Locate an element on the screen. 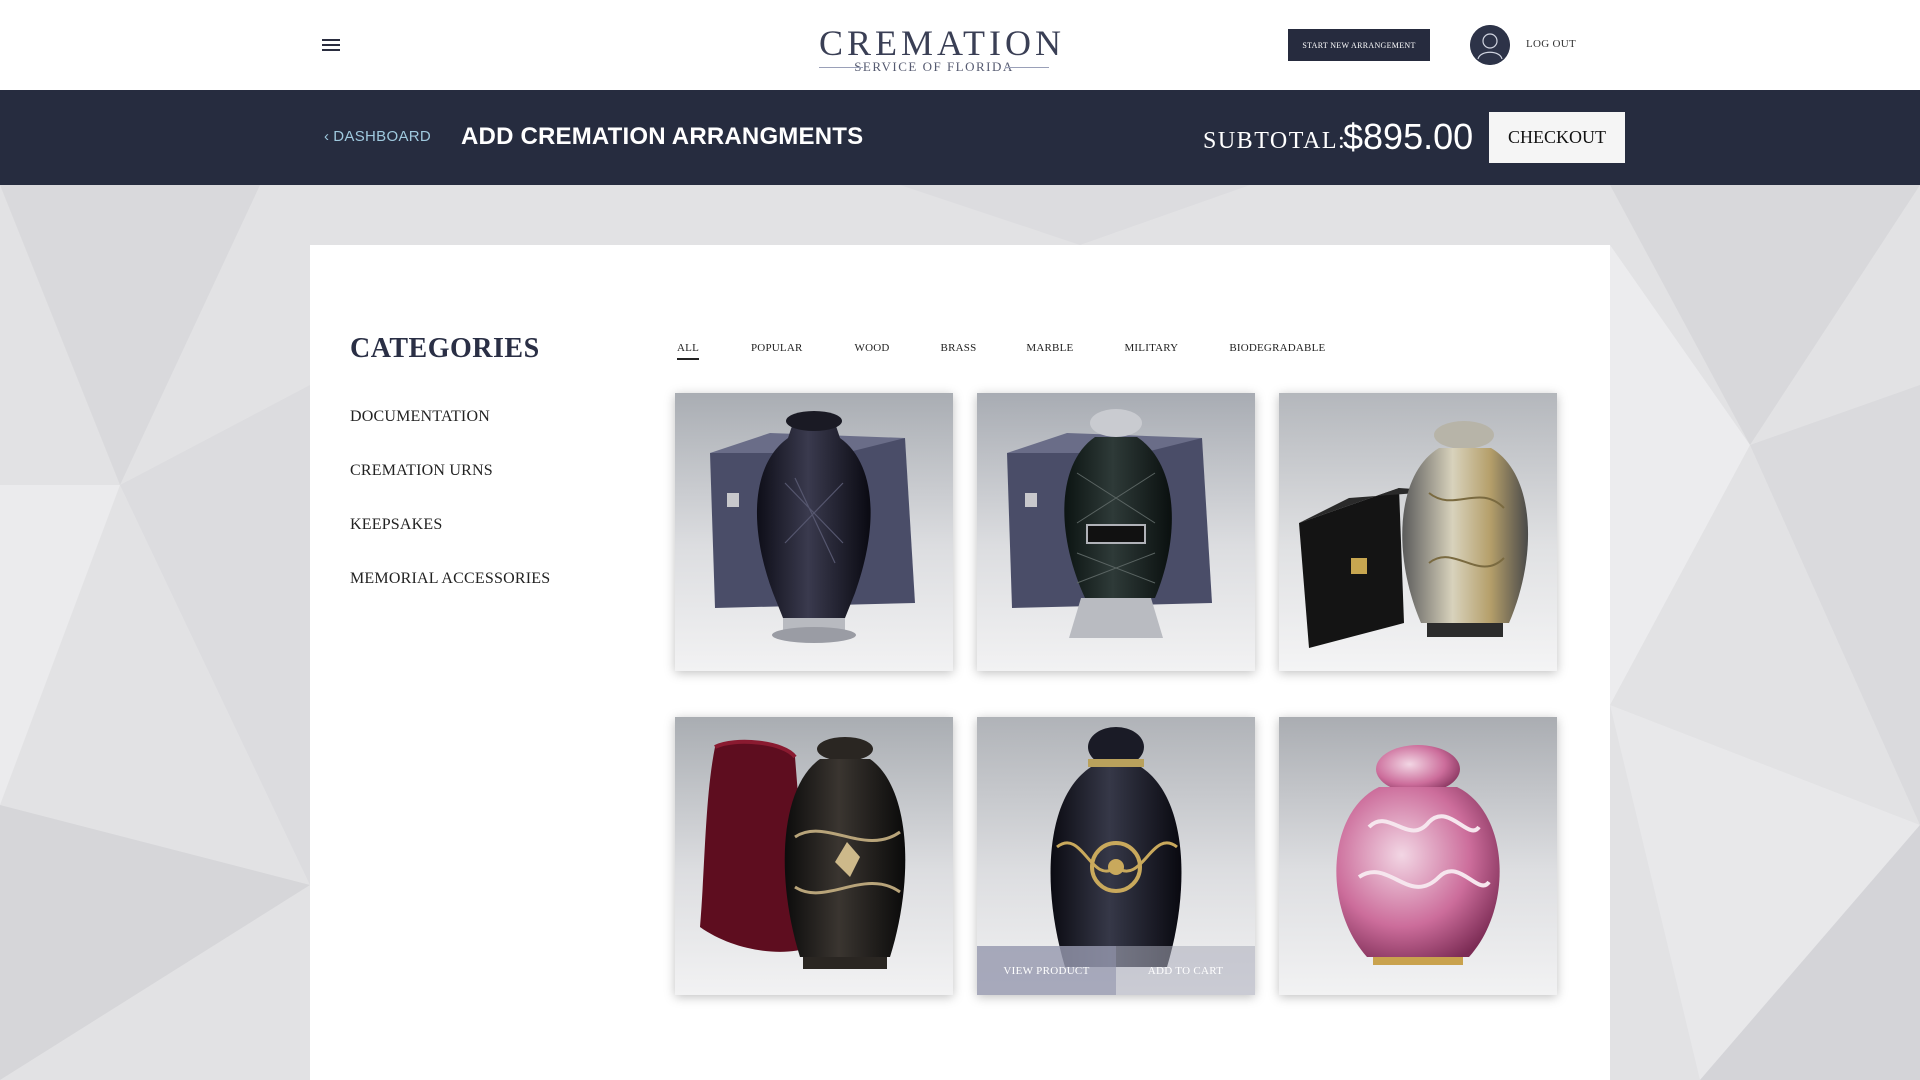 This screenshot has width=1920, height=1080. chevron-left-icon: ‹ is located at coordinates (327, 136).